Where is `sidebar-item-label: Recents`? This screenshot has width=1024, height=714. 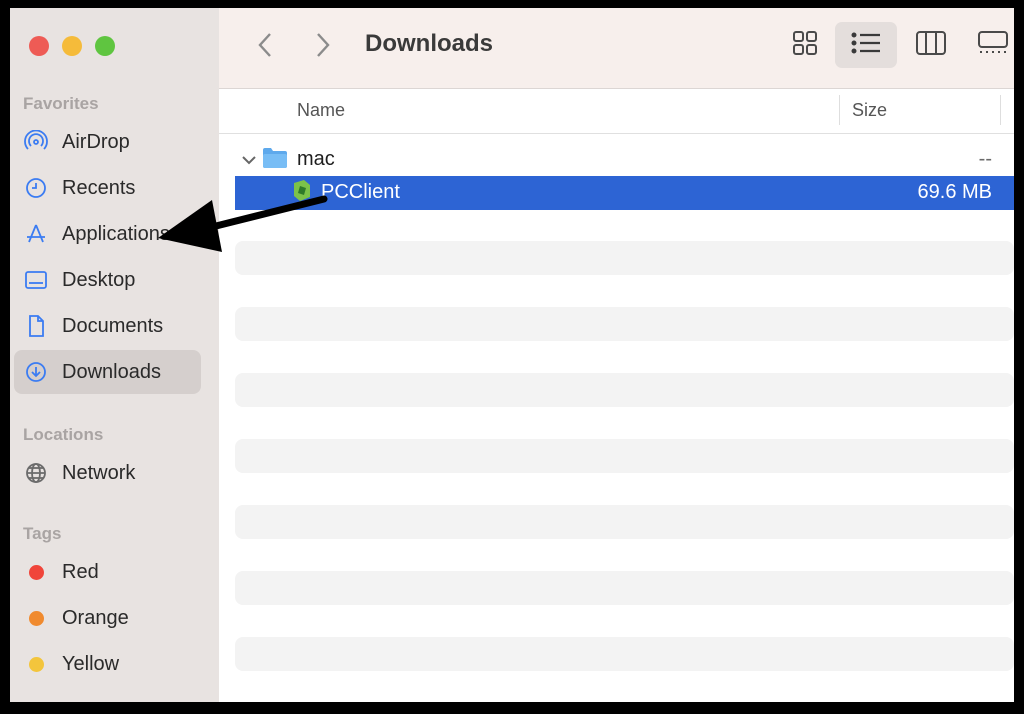 sidebar-item-label: Recents is located at coordinates (99, 187).